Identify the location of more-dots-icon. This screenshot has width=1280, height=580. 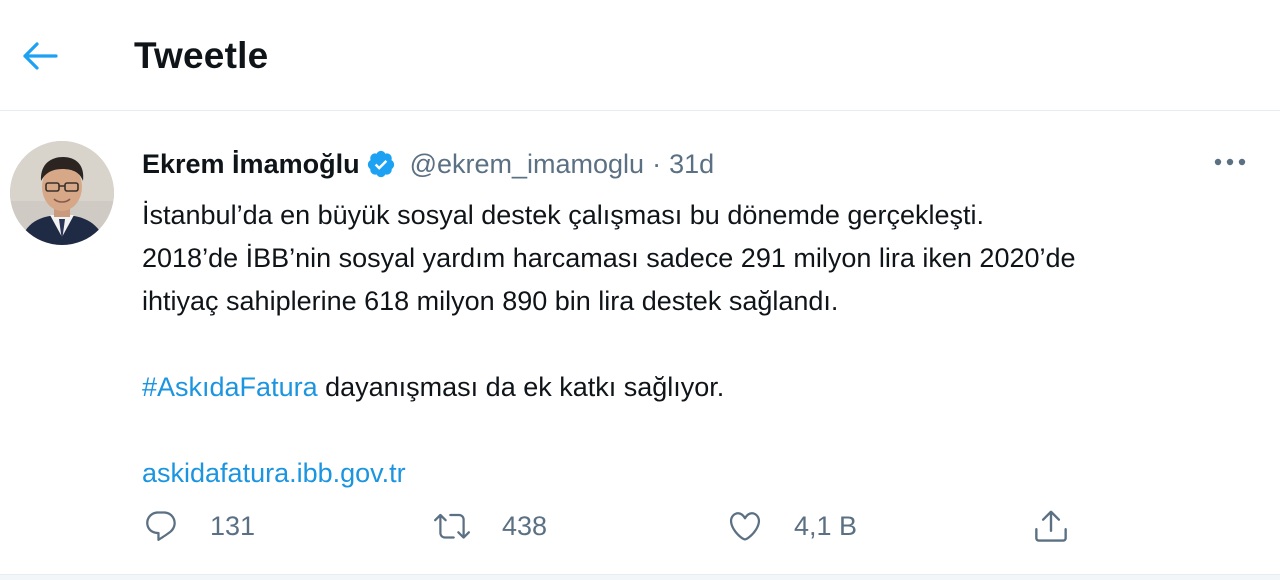
(1230, 162).